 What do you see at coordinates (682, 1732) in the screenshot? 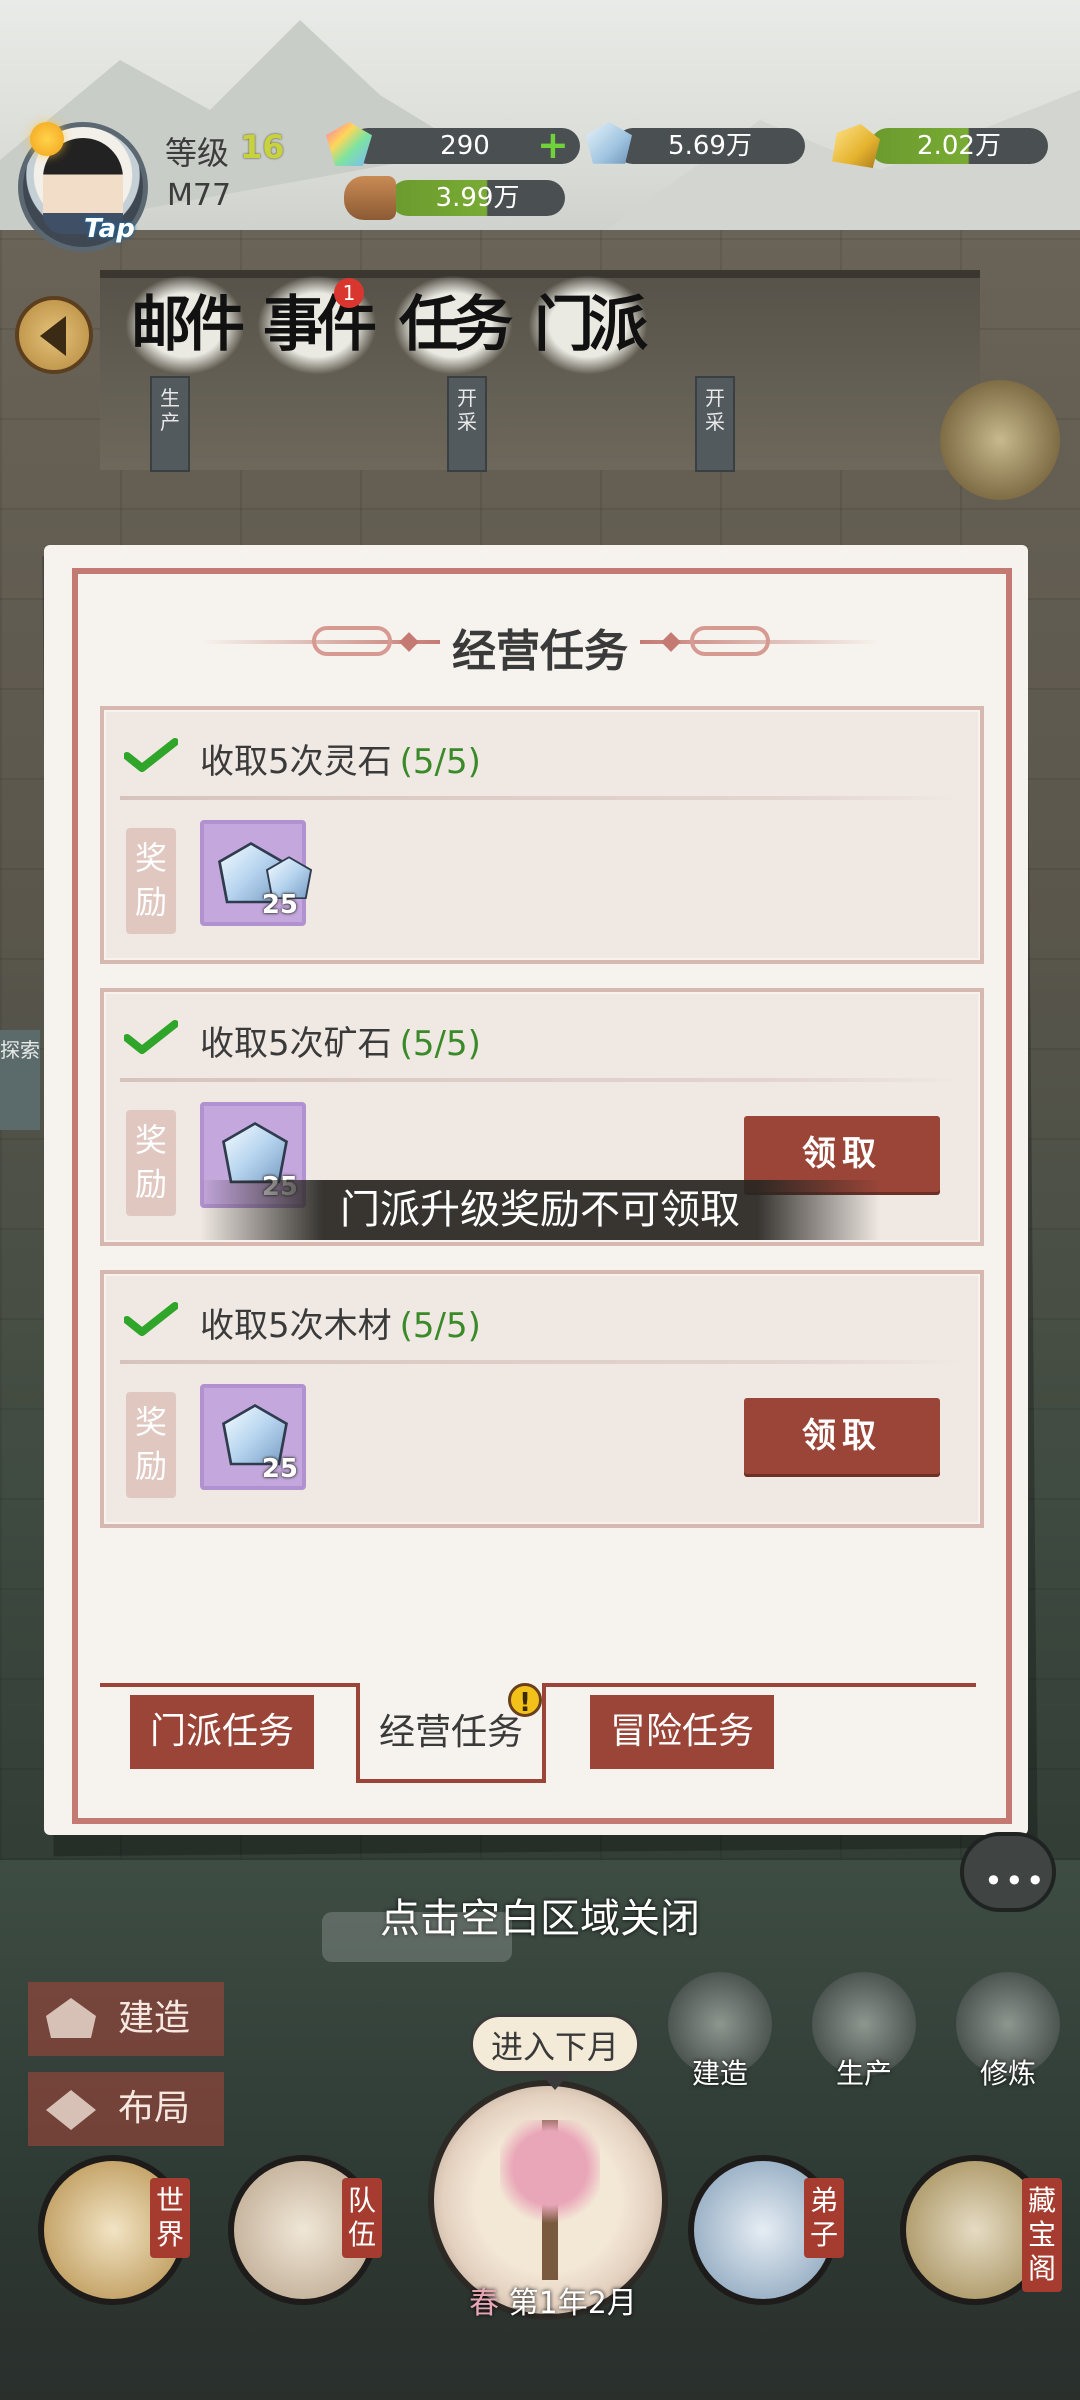
I see `tab-adventure-tasks: 冒险任务` at bounding box center [682, 1732].